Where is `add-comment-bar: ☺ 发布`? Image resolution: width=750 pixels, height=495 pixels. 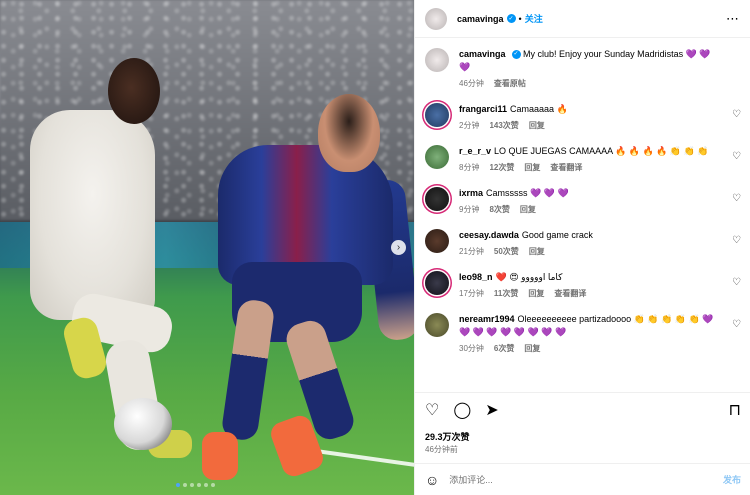
add-comment-bar: ☺ 发布 is located at coordinates (582, 479).